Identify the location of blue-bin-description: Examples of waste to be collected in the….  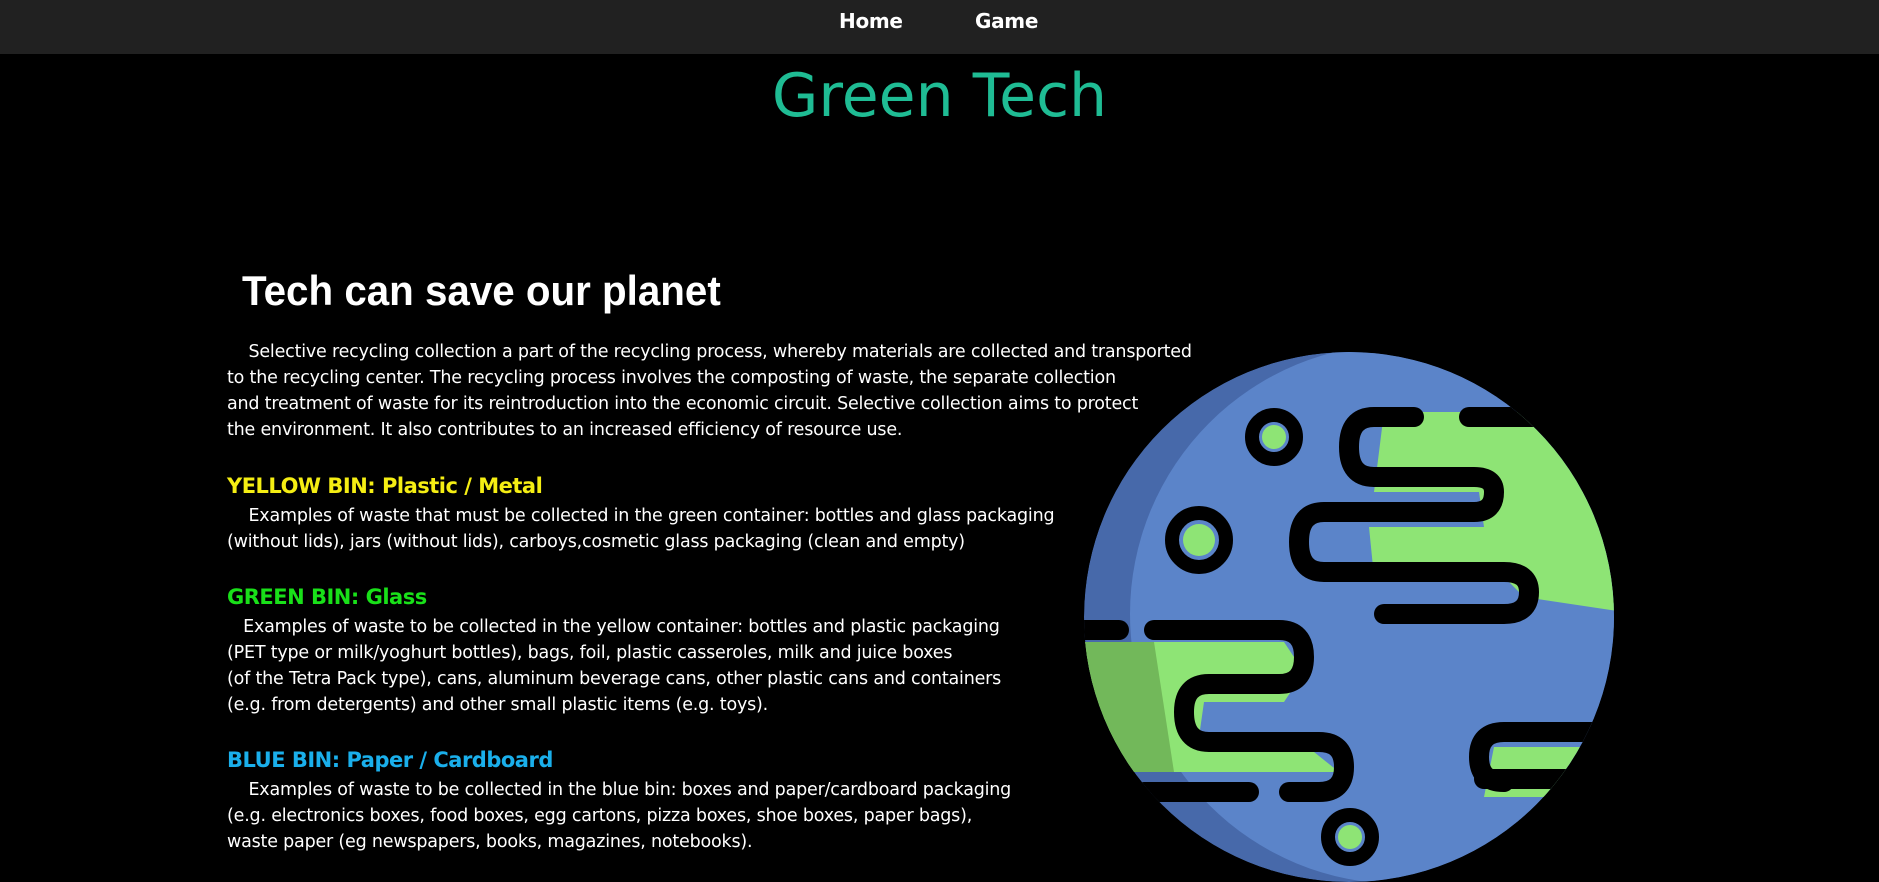
(619, 816).